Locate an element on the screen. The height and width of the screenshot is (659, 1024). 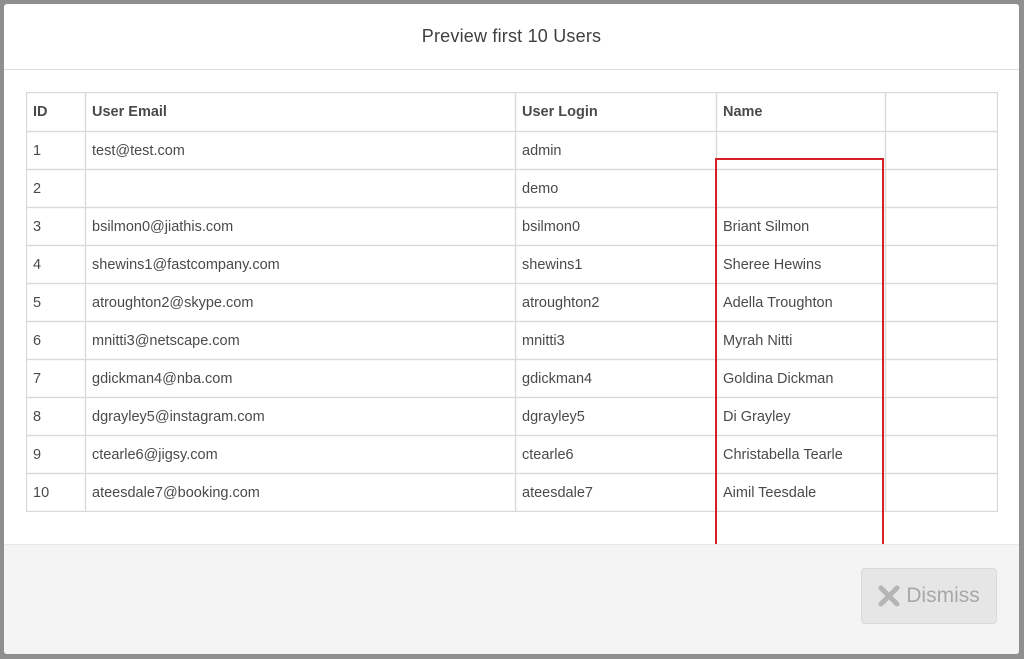
cell-login: bsilmon0 is located at coordinates (616, 226).